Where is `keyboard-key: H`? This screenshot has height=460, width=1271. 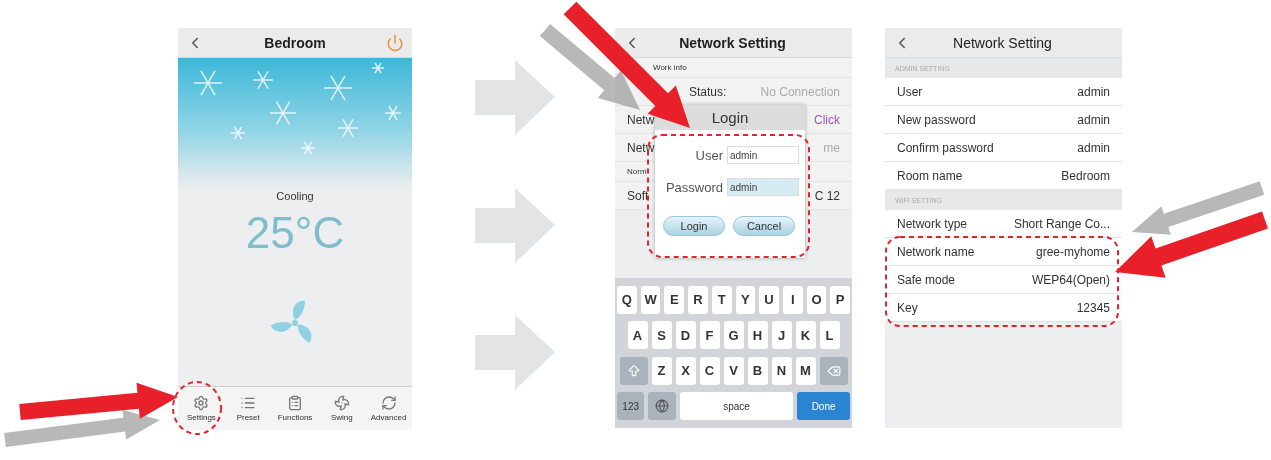
keyboard-key: H is located at coordinates (757, 335).